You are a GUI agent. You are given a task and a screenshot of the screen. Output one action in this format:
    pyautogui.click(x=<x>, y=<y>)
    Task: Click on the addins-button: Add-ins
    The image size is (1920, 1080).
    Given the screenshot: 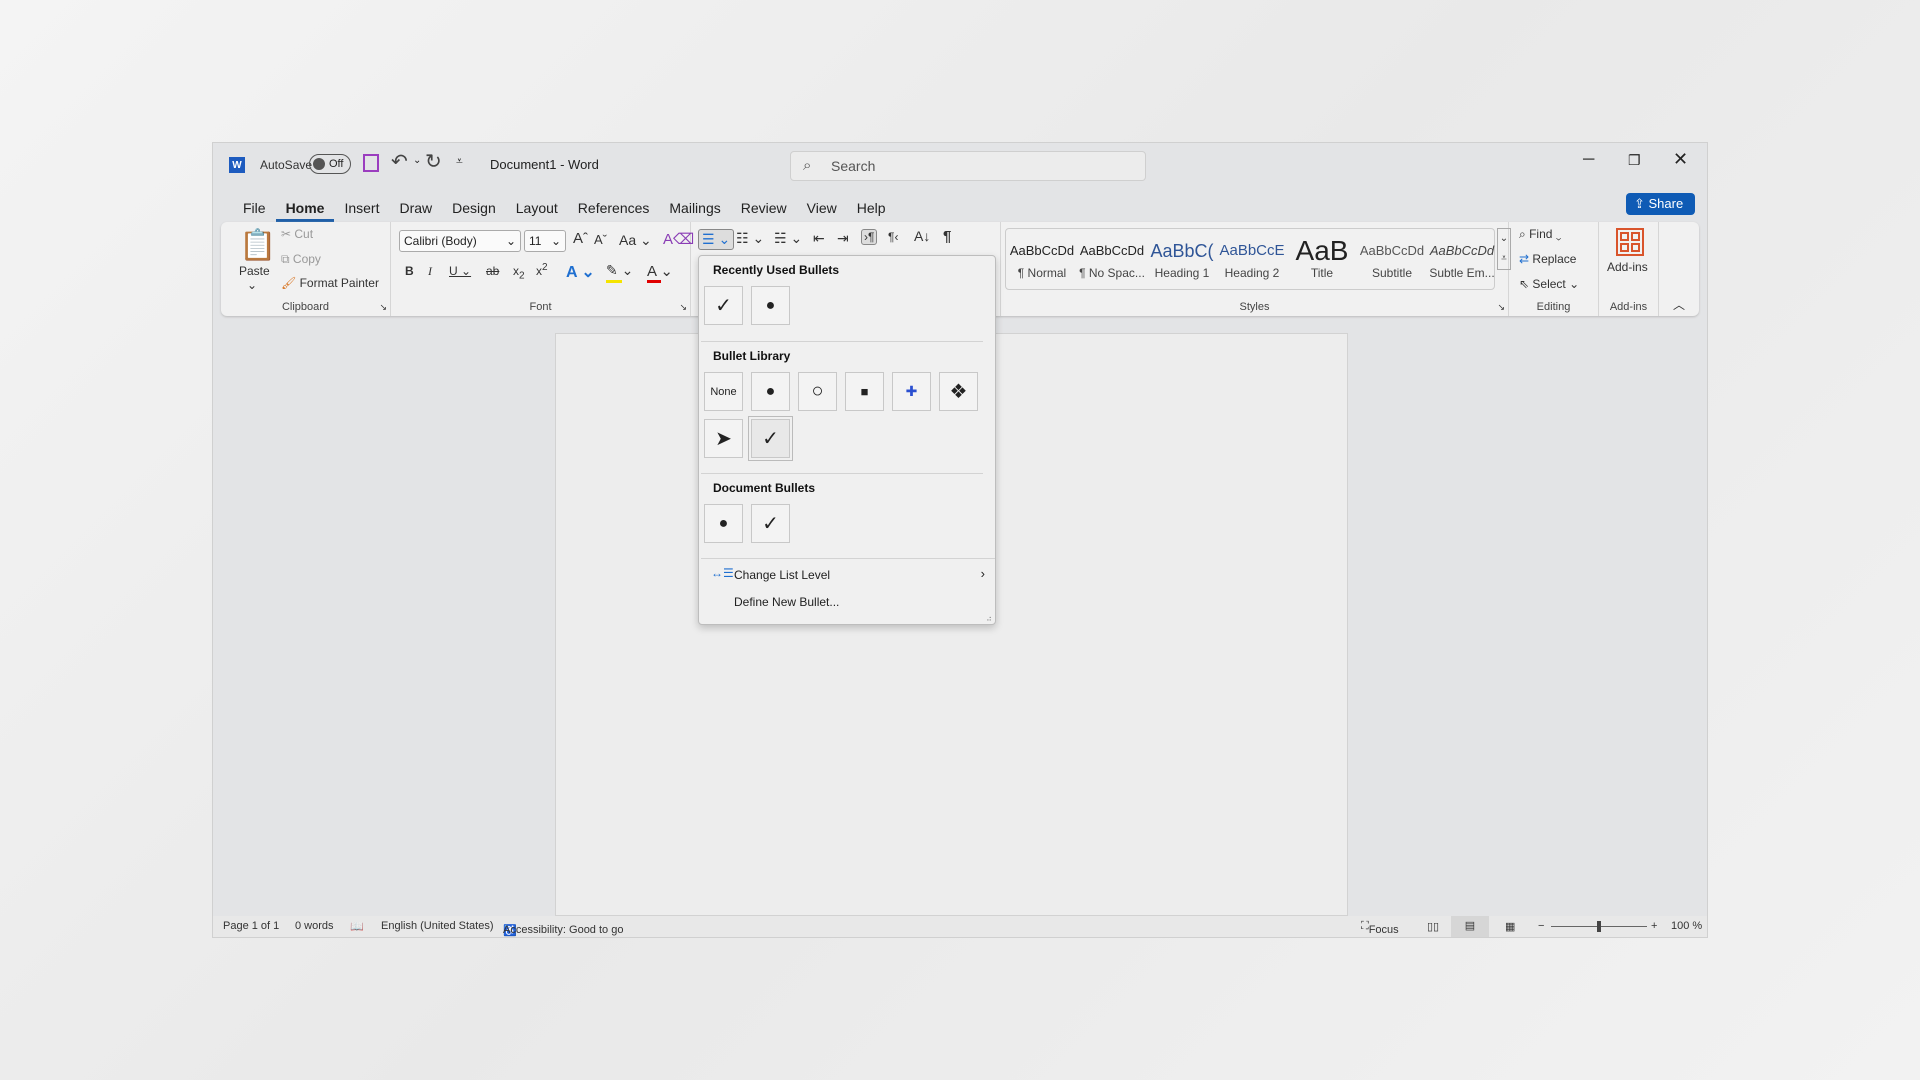 What is the action you would take?
    pyautogui.click(x=1627, y=267)
    